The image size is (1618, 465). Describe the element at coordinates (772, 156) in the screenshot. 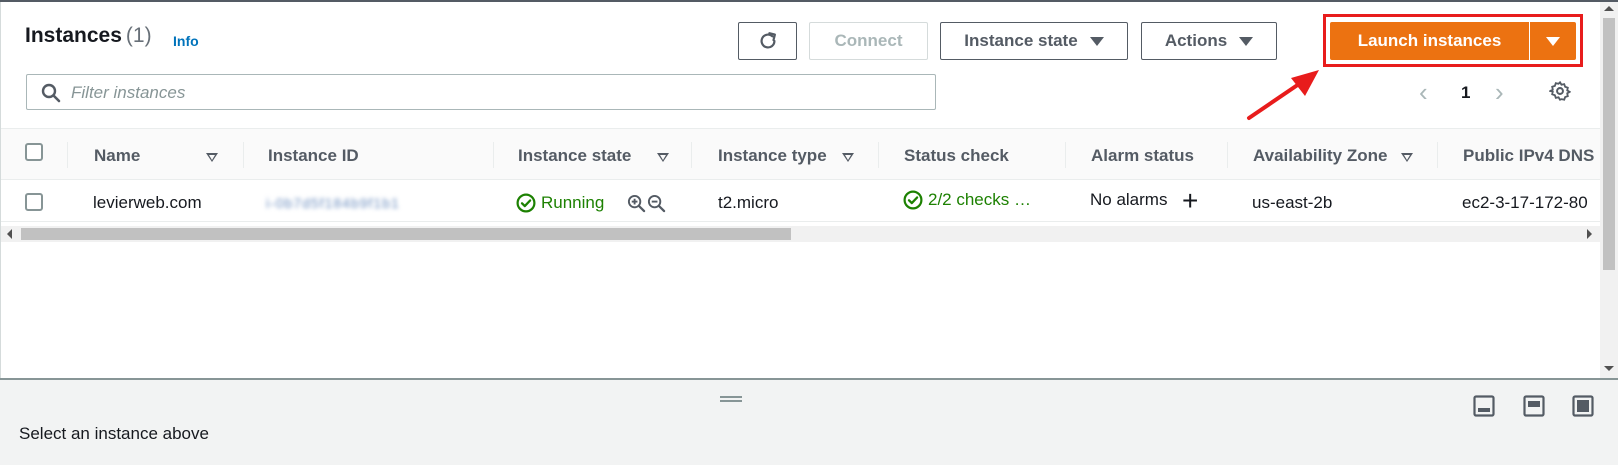

I see `column-header-instance-type: Instance type` at that location.